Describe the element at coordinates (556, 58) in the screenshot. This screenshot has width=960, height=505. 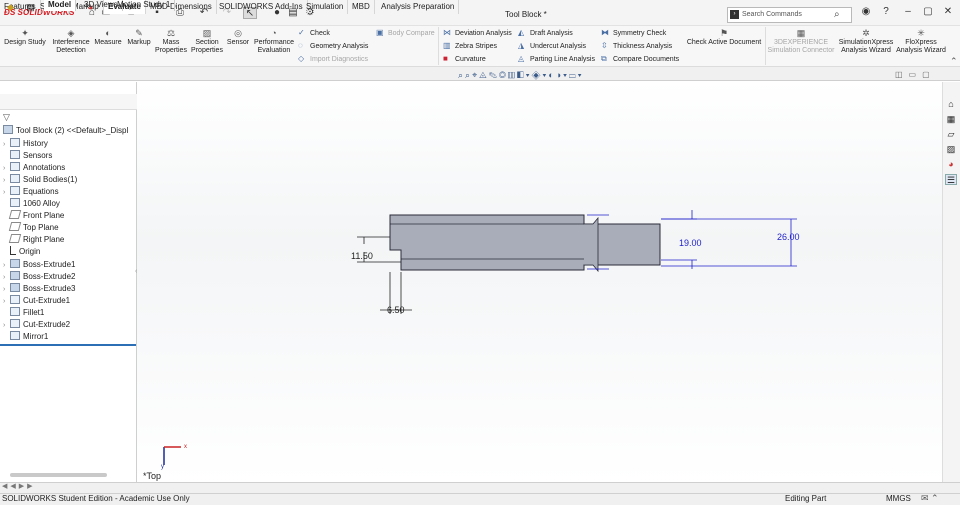
I see `parting-line-analysis-button: ◬ Parting Line Analysis` at that location.